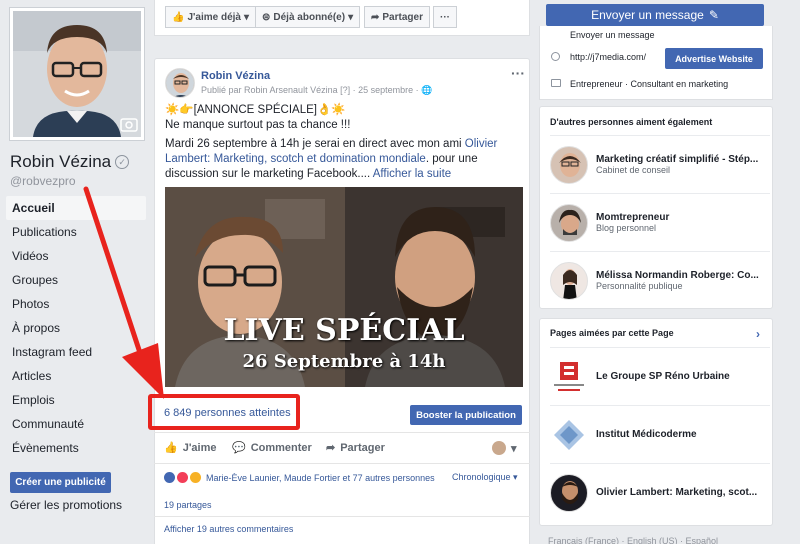 This screenshot has width=800, height=544. Describe the element at coordinates (195, 477) in the screenshot. I see `wow-reaction-icon` at that location.